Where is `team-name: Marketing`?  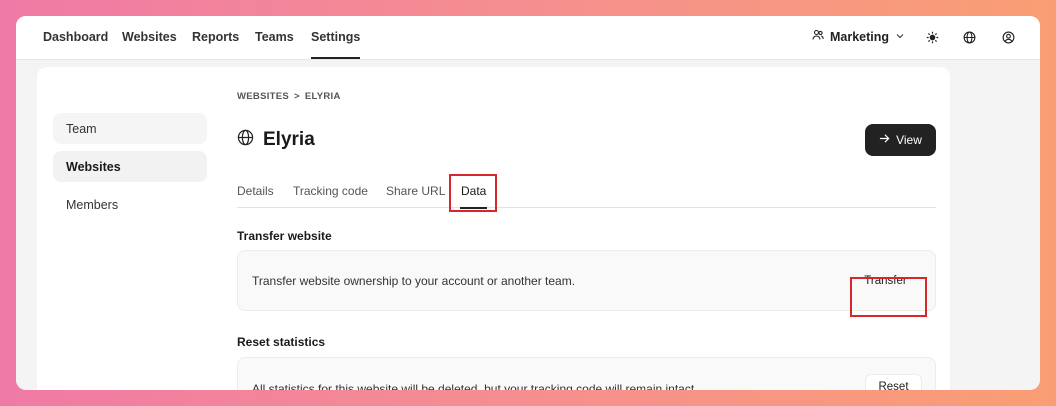
team-name: Marketing is located at coordinates (860, 36).